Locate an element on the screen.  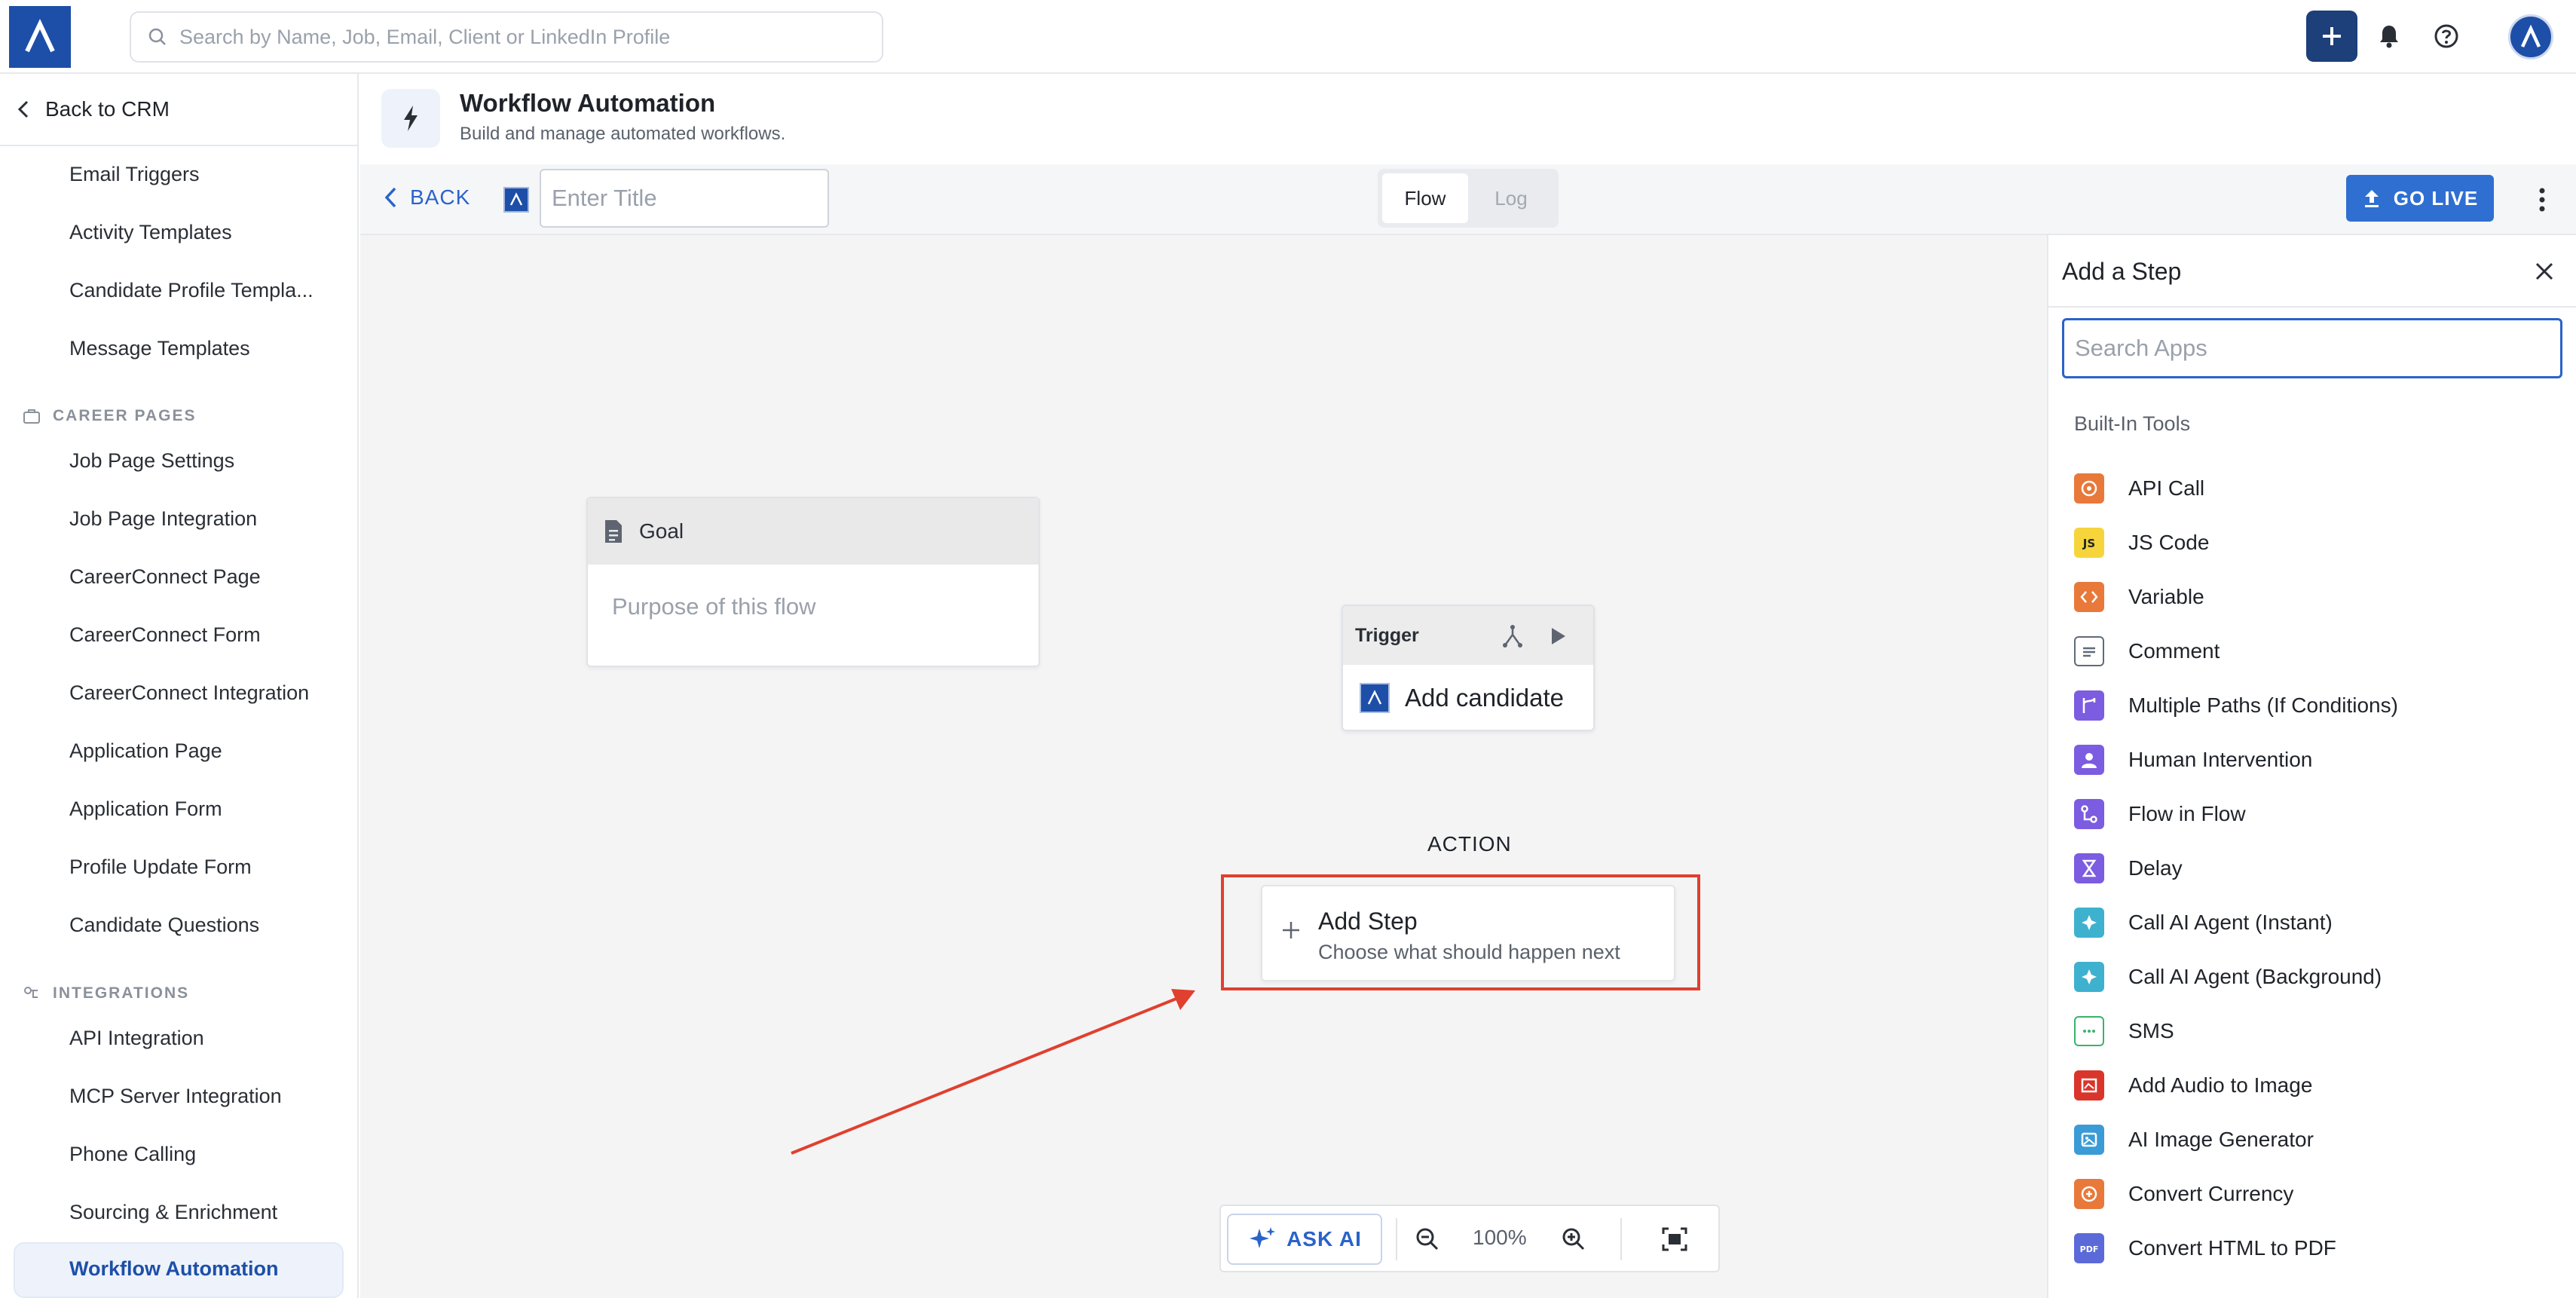
global-search is located at coordinates (506, 37).